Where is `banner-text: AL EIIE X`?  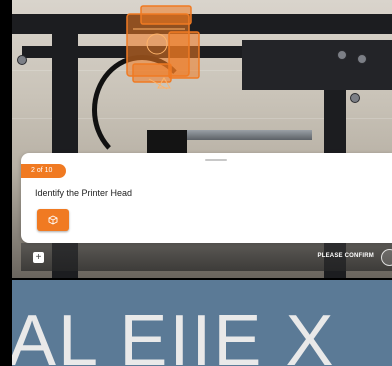 banner-text: AL EIIE X is located at coordinates (174, 333).